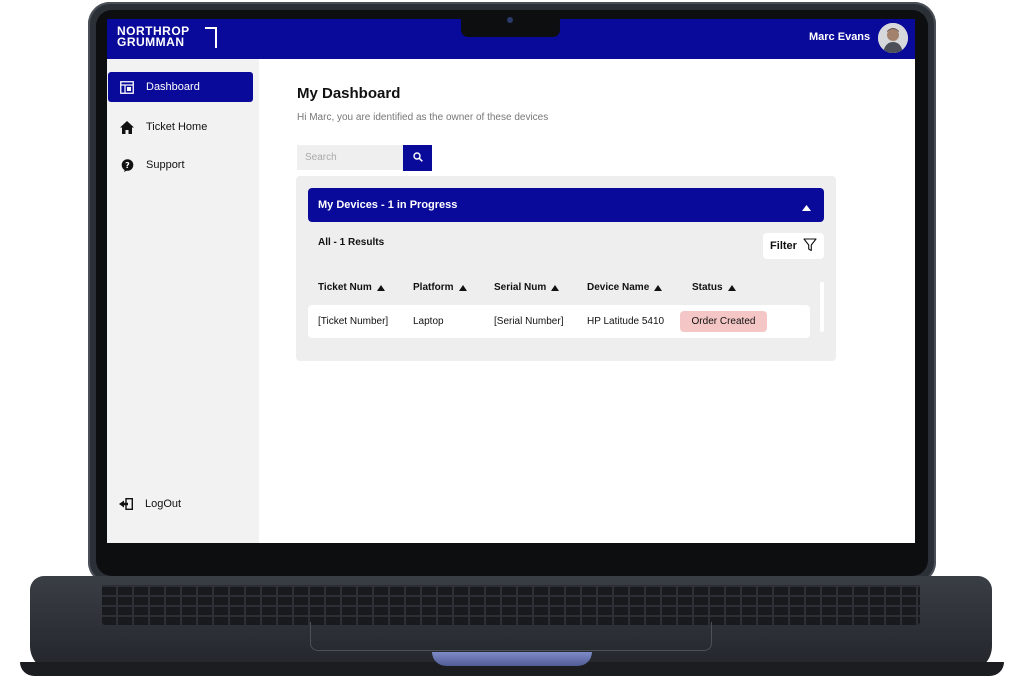 The width and height of the screenshot is (1024, 684). I want to click on northrop-grumman-logo: NORTHROP GRUMMAN, so click(167, 37).